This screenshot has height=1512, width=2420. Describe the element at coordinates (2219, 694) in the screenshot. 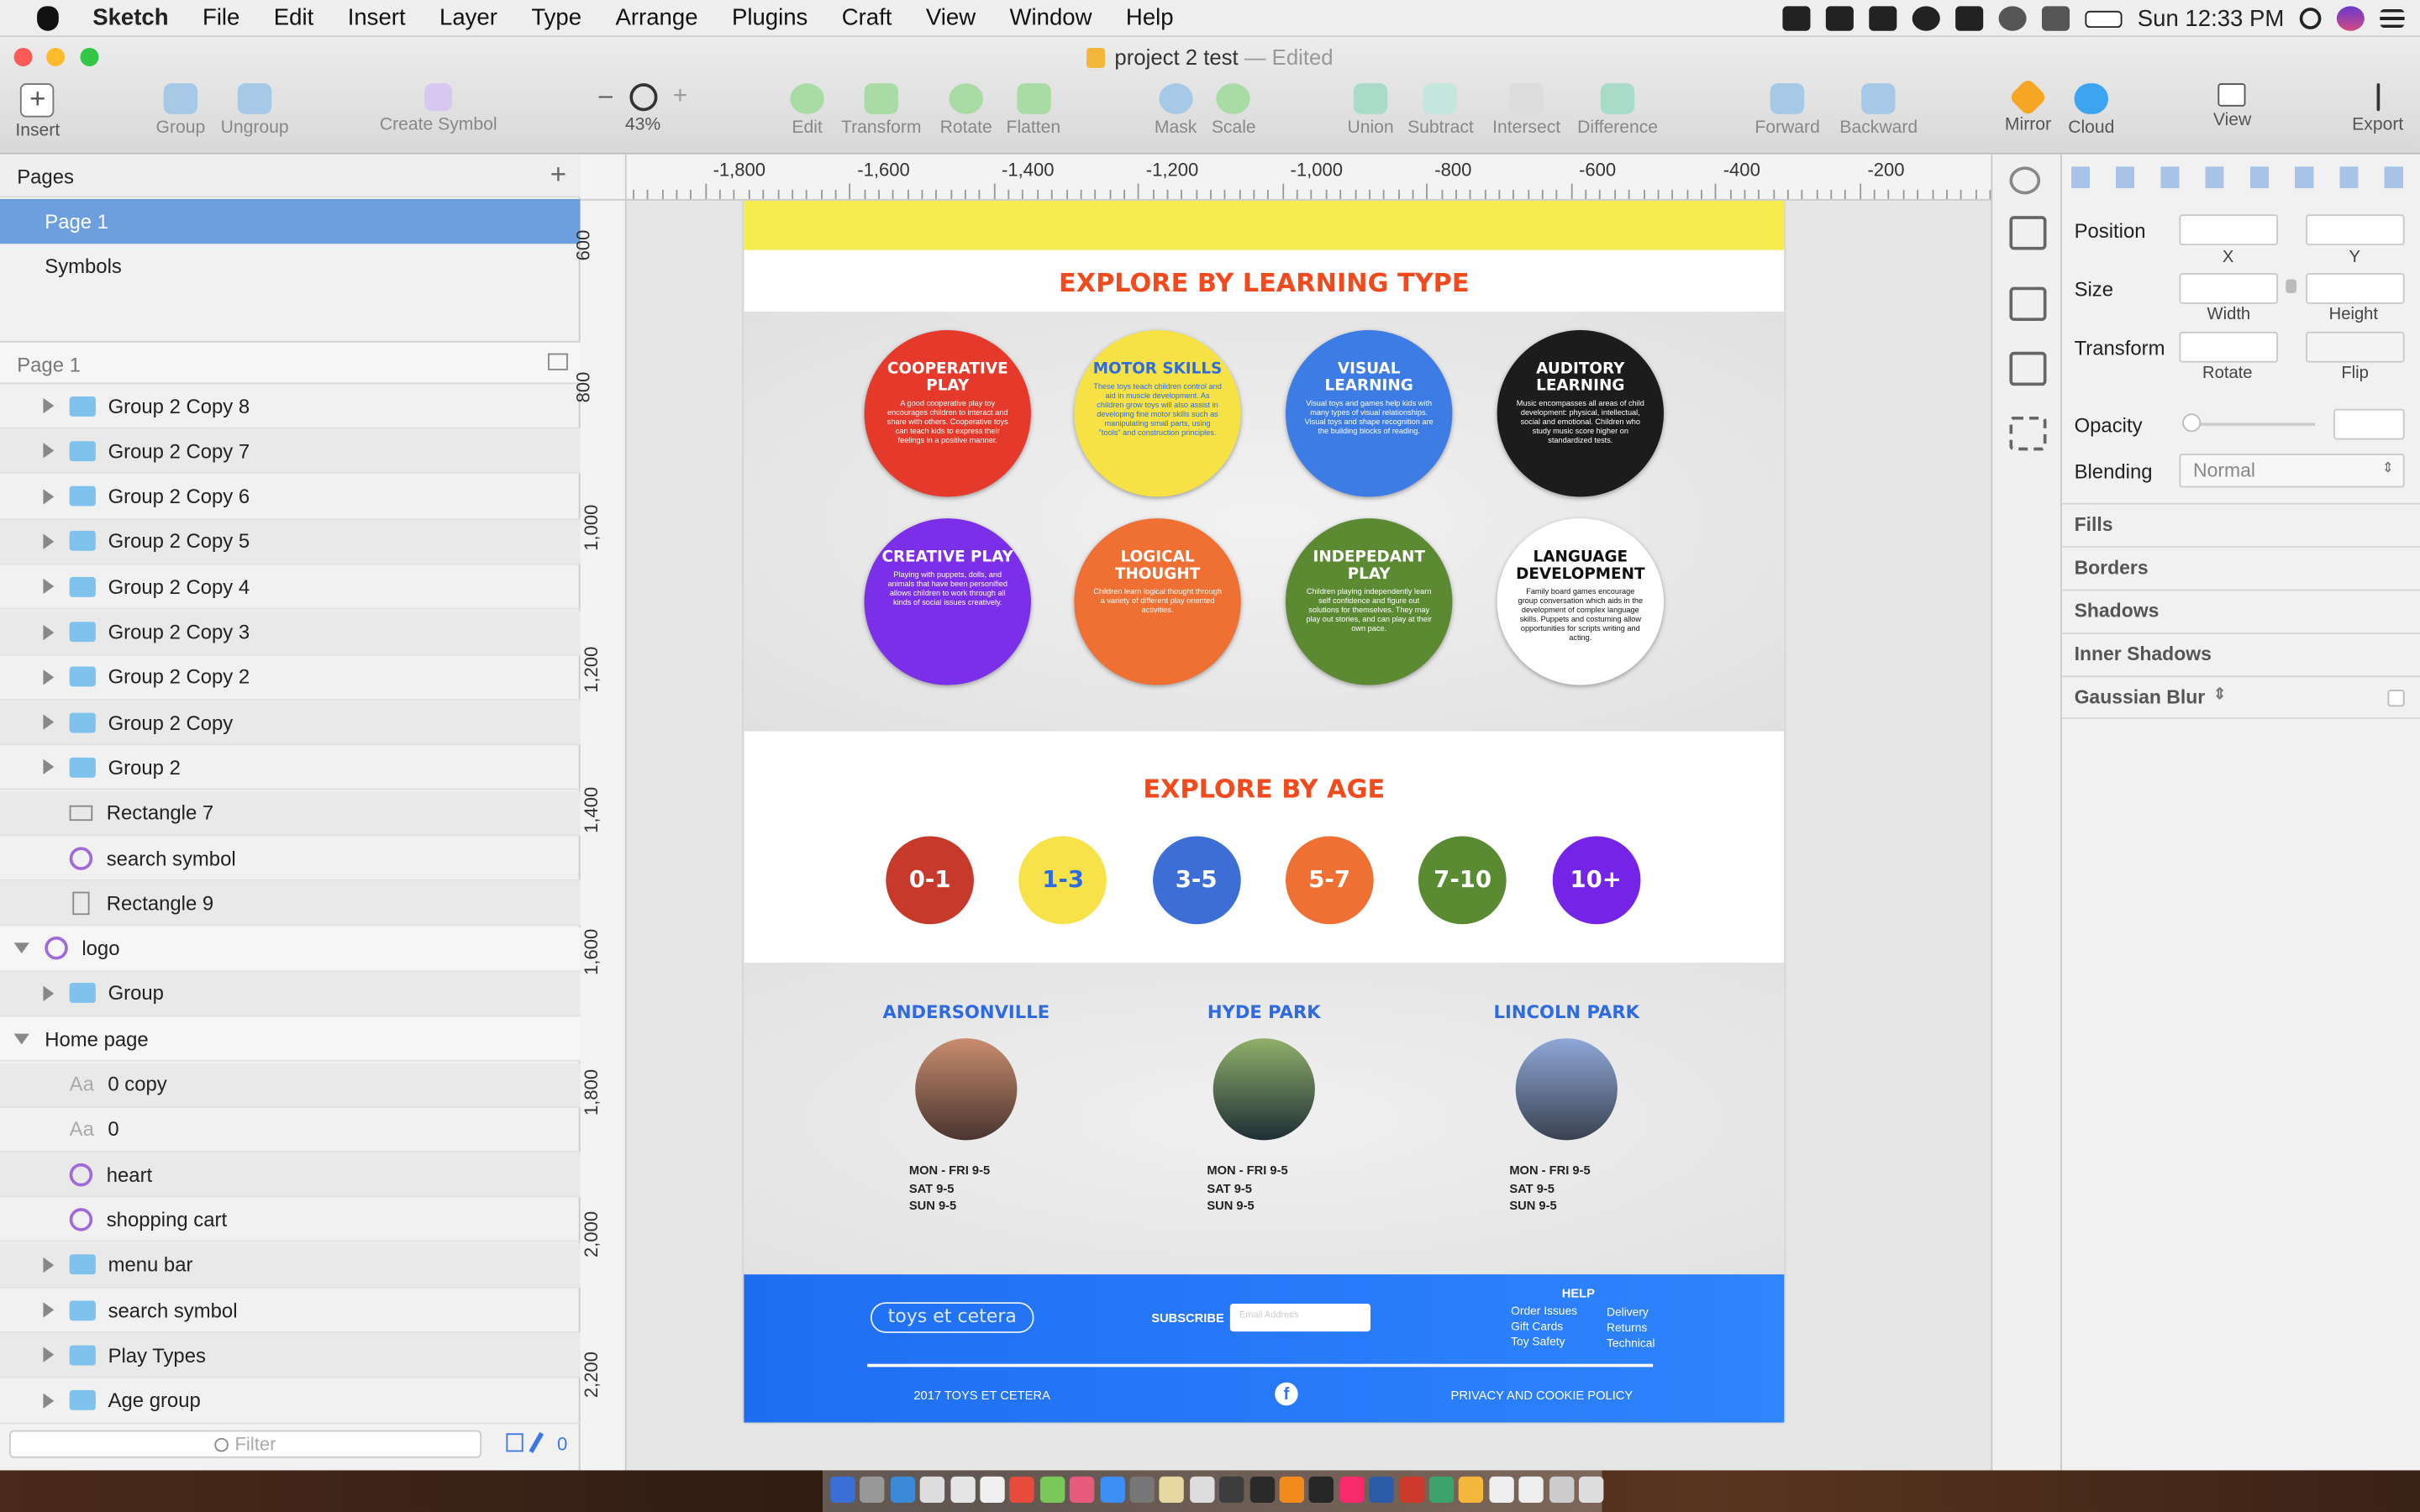

I see `chevron-updown-icon: ⇕` at that location.